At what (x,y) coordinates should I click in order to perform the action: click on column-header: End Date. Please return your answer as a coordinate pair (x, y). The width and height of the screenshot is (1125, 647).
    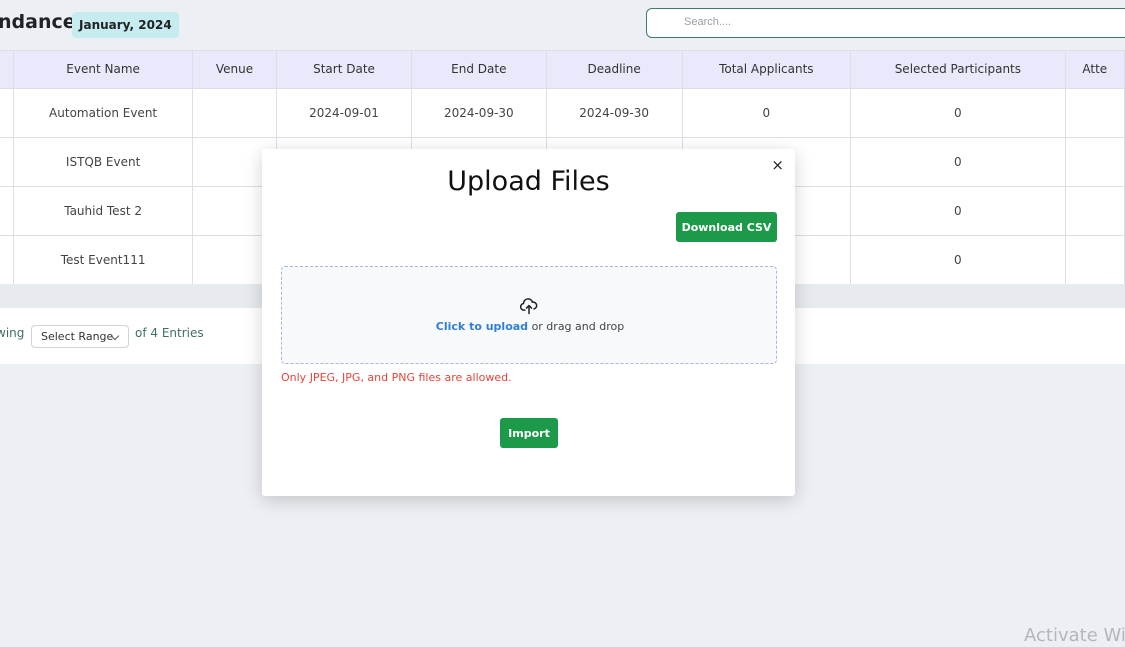
    Looking at the image, I should click on (479, 70).